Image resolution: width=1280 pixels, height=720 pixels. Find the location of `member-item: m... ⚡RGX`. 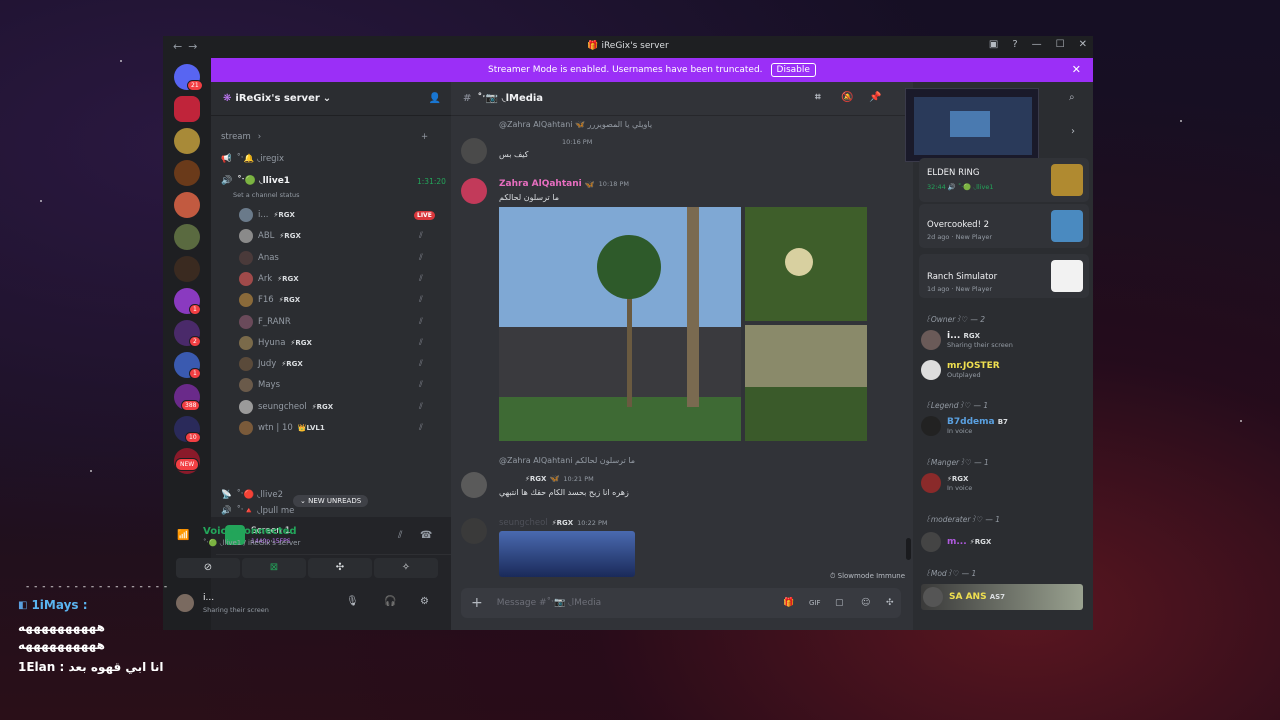

member-item: m... ⚡RGX is located at coordinates (956, 542).